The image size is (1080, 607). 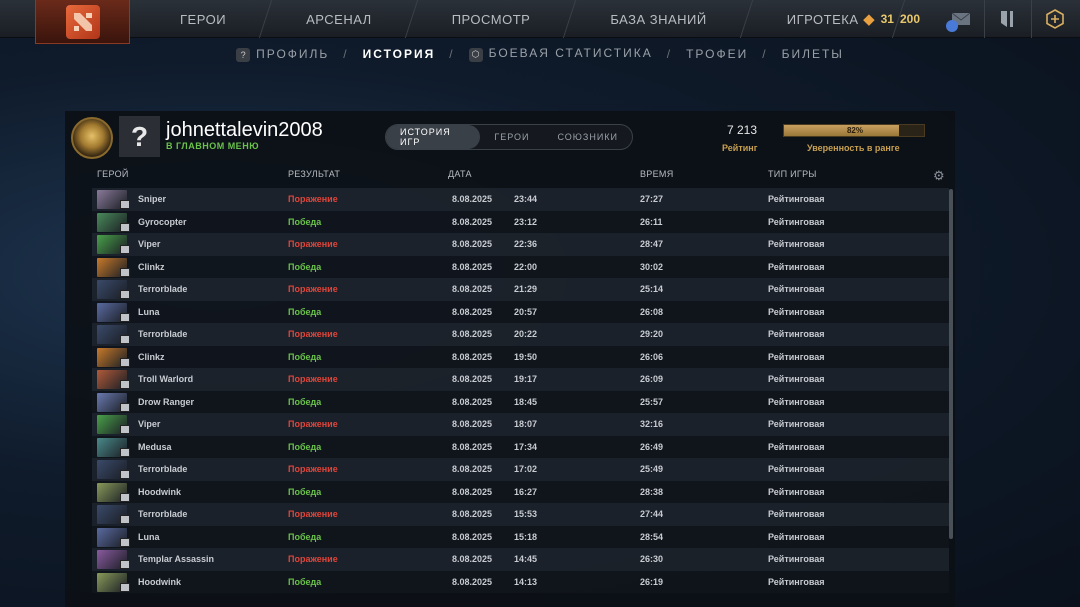 I want to click on find-match-icon, so click(x=1055, y=19).